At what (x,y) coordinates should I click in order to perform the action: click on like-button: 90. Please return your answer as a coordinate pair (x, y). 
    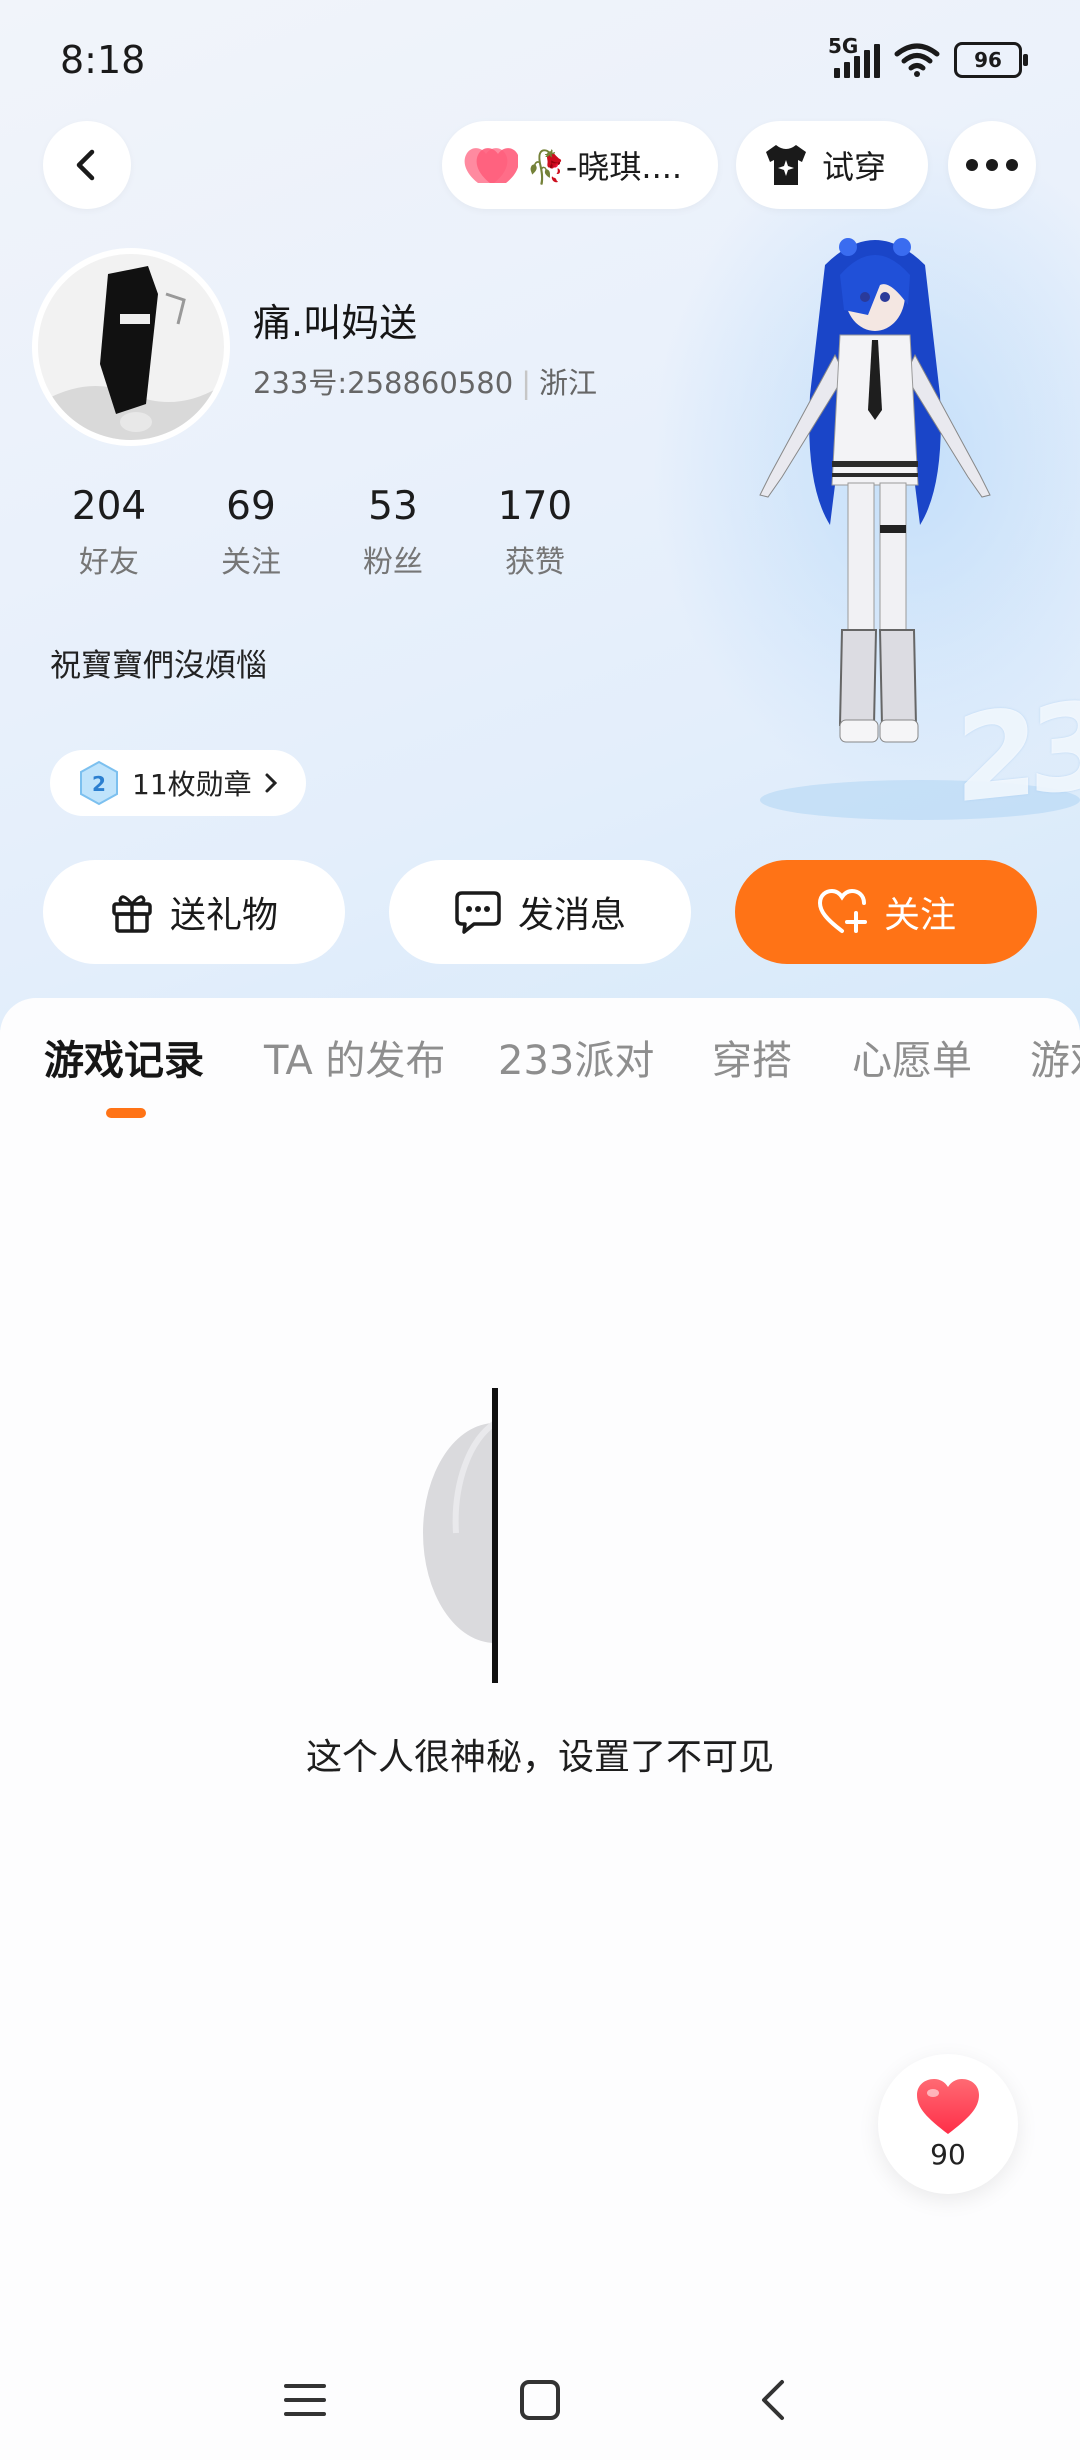
    Looking at the image, I should click on (948, 2124).